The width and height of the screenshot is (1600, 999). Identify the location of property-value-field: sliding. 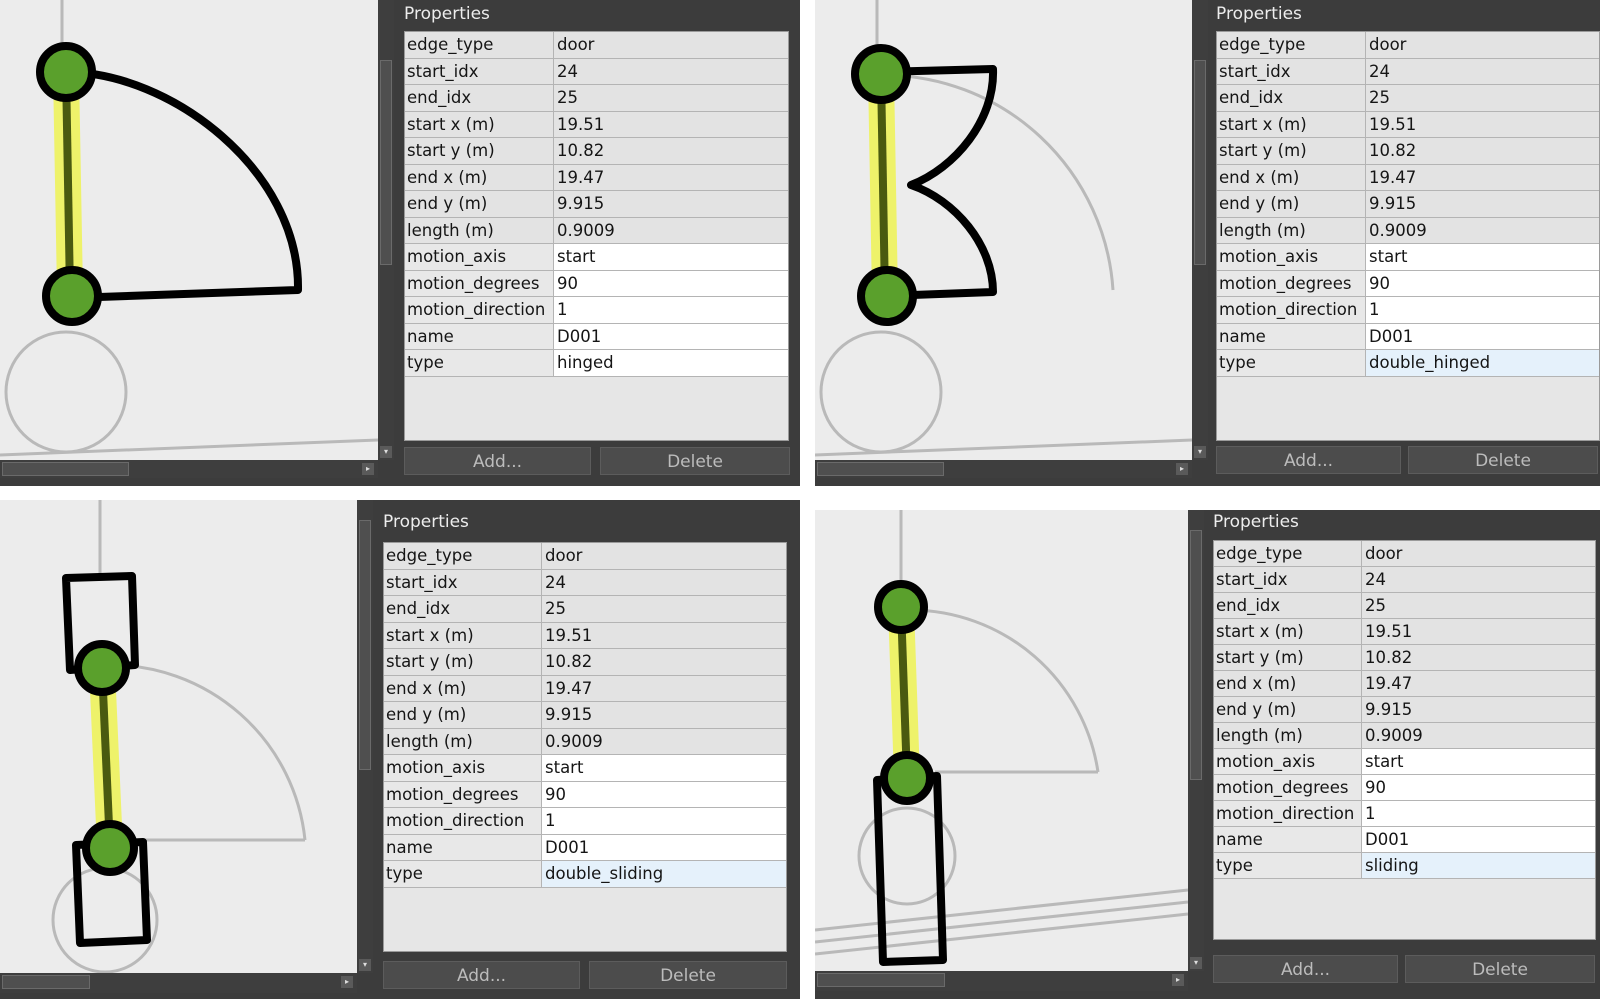
(1478, 865).